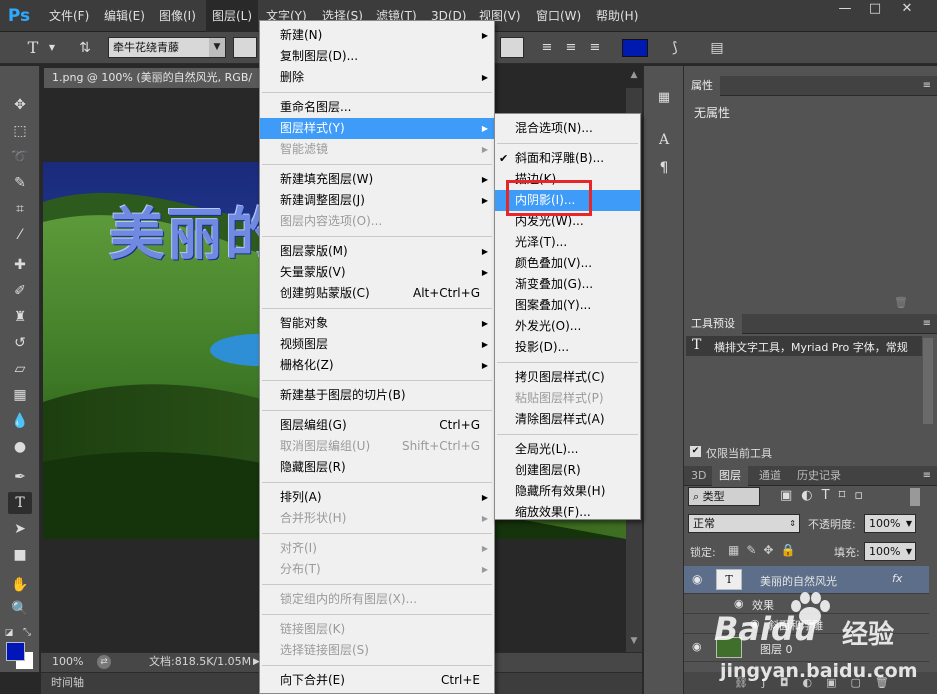 The width and height of the screenshot is (937, 694). Describe the element at coordinates (819, 476) in the screenshot. I see `tab-history: 历史记录` at that location.